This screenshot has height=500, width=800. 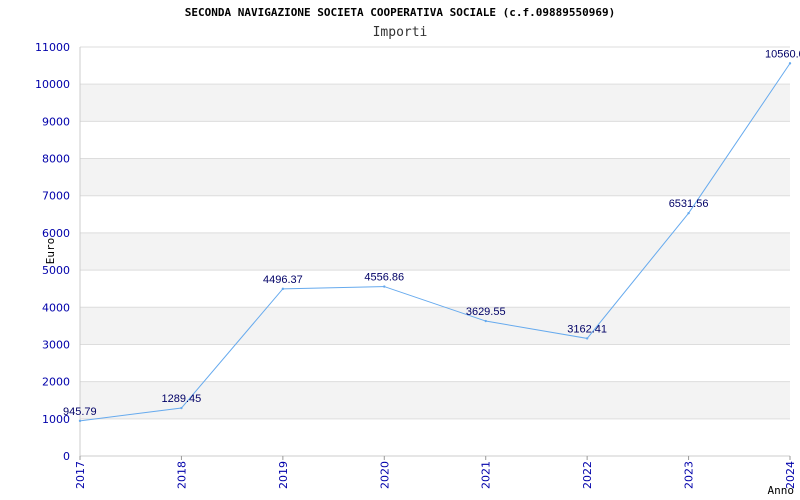 What do you see at coordinates (56, 270) in the screenshot?
I see `y-tick-label: 5000` at bounding box center [56, 270].